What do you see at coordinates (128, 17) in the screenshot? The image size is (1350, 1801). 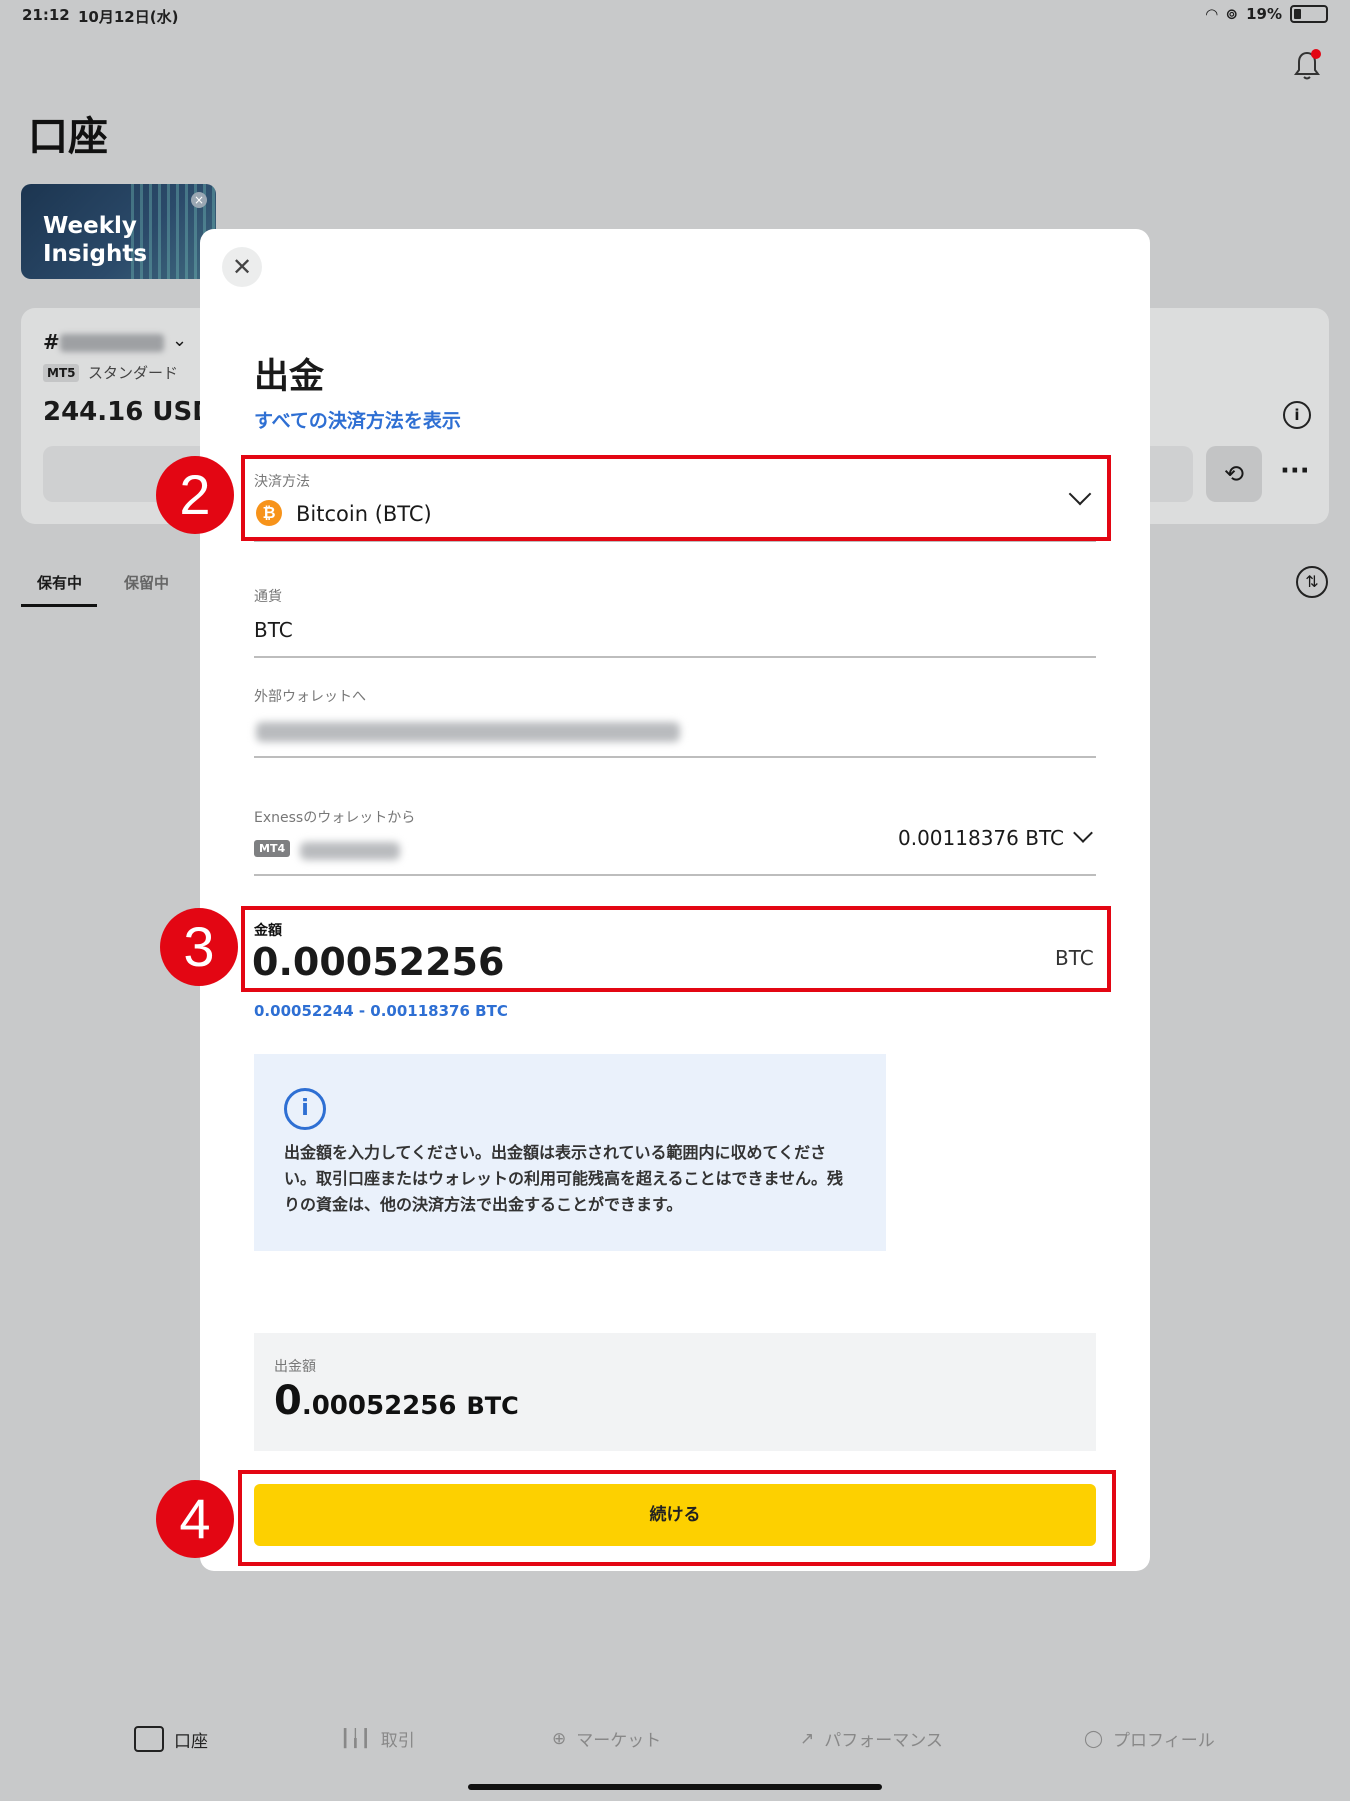 I see `status-date: 10月12日(水)` at bounding box center [128, 17].